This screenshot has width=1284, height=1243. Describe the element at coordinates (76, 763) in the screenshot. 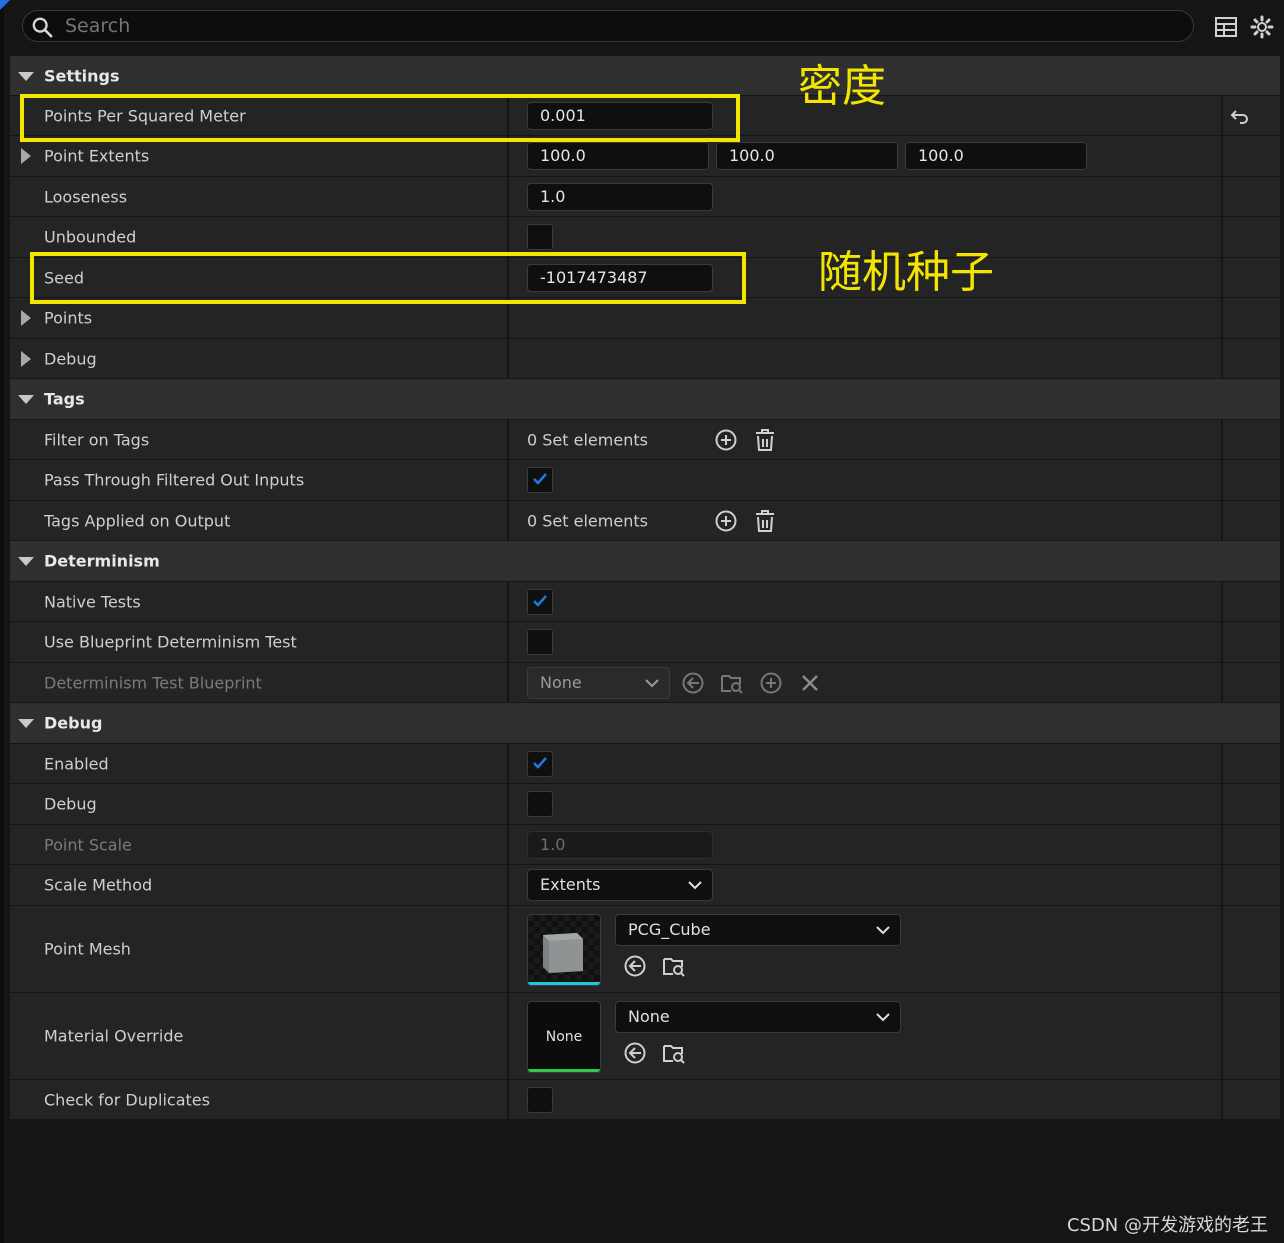

I see `prop-label: Enabled` at that location.